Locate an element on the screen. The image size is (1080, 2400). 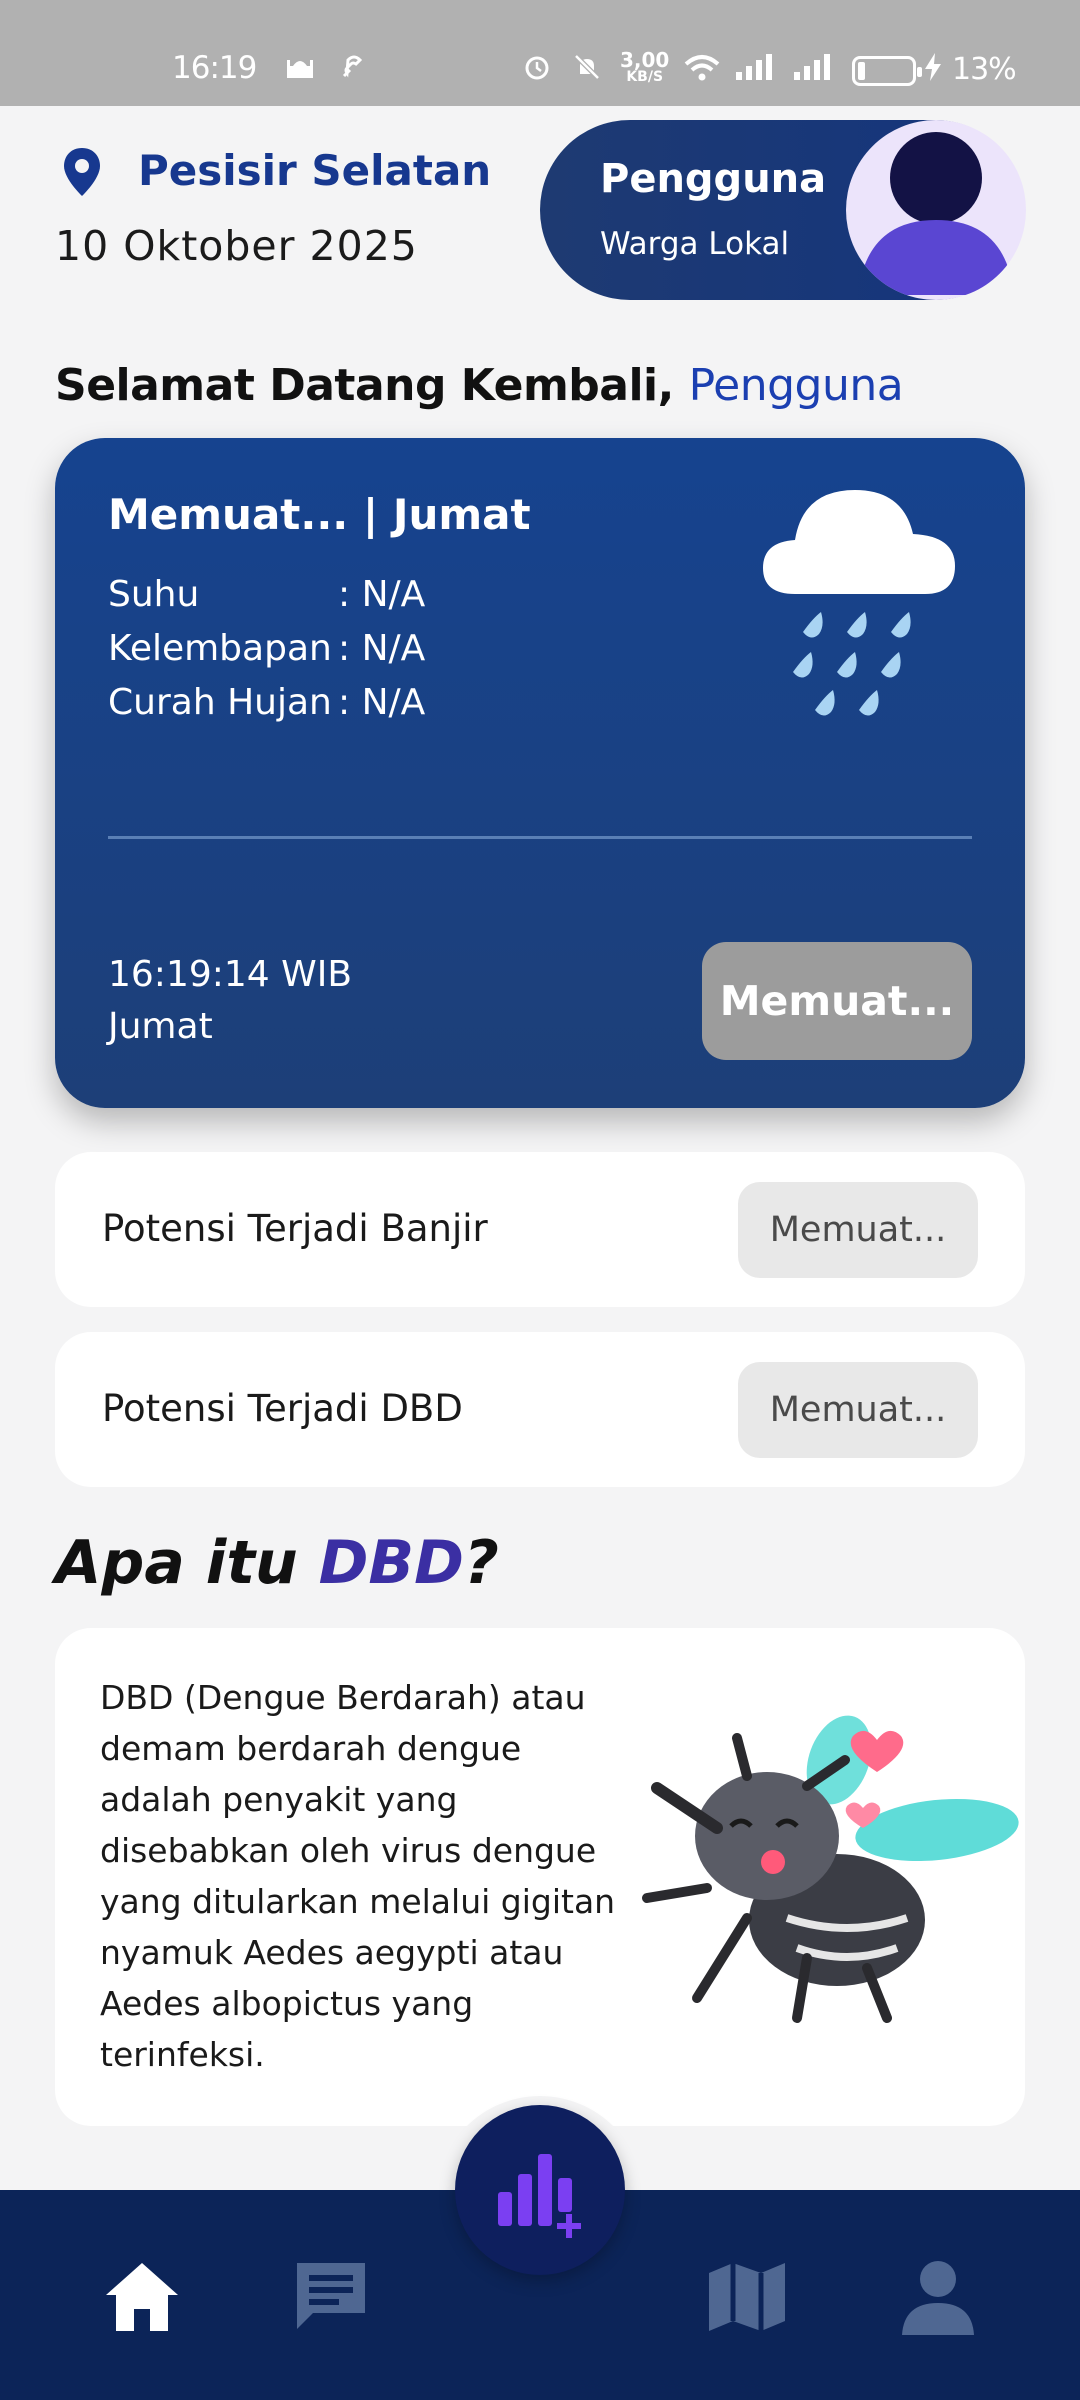
battery-icon is located at coordinates (887, 71).